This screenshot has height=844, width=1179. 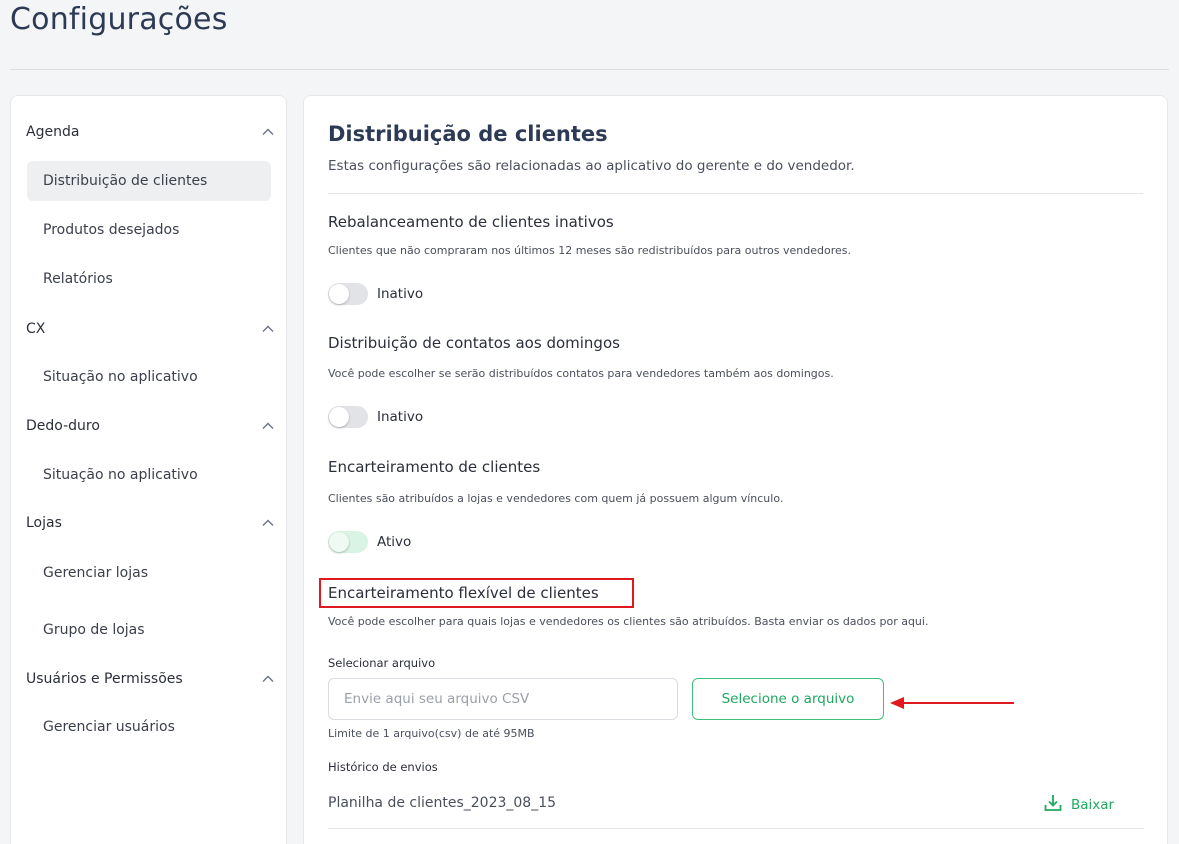 I want to click on sidebar-item-produtos-desejados: Produtos desejados, so click(x=149, y=230).